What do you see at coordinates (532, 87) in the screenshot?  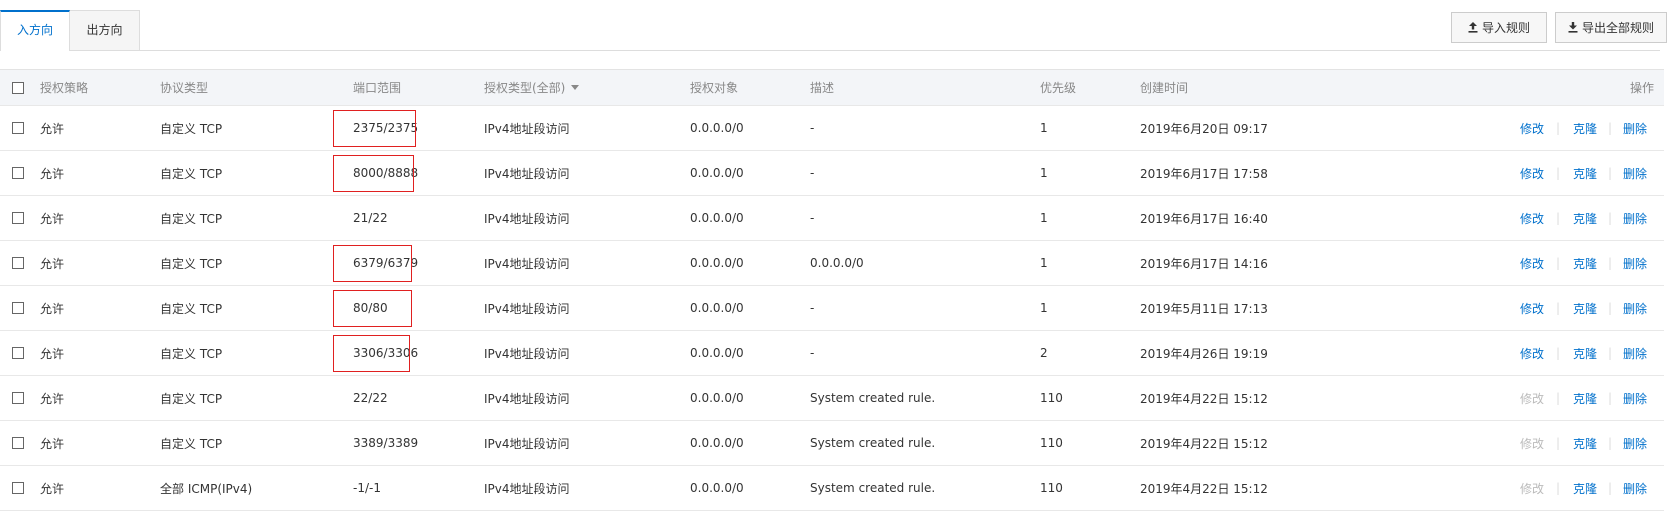 I see `header-auth-type-filter: 授权类型(全部)` at bounding box center [532, 87].